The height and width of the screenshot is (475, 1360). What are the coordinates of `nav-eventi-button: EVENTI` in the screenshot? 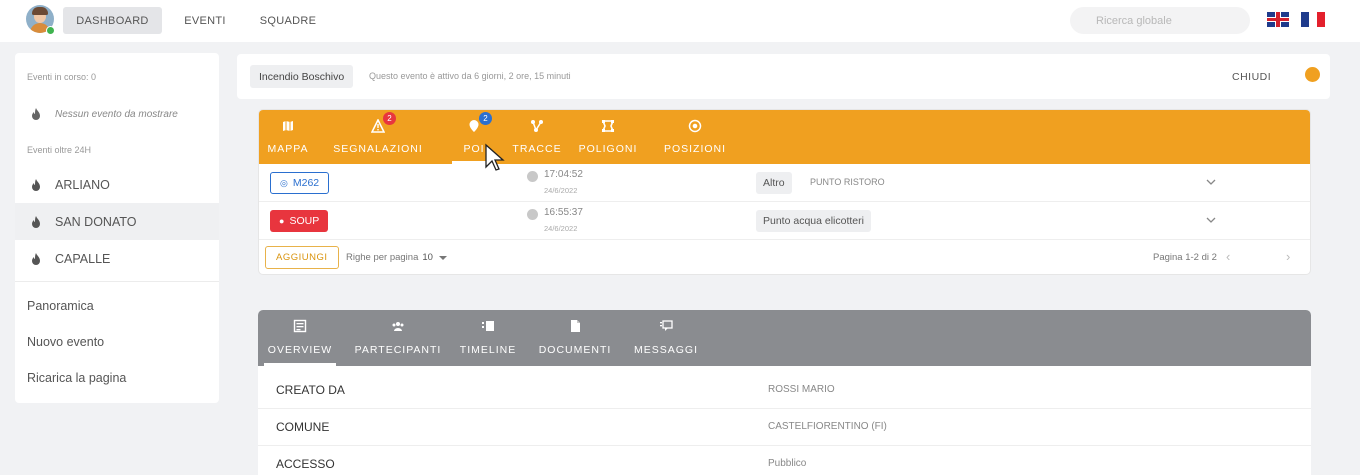 It's located at (205, 20).